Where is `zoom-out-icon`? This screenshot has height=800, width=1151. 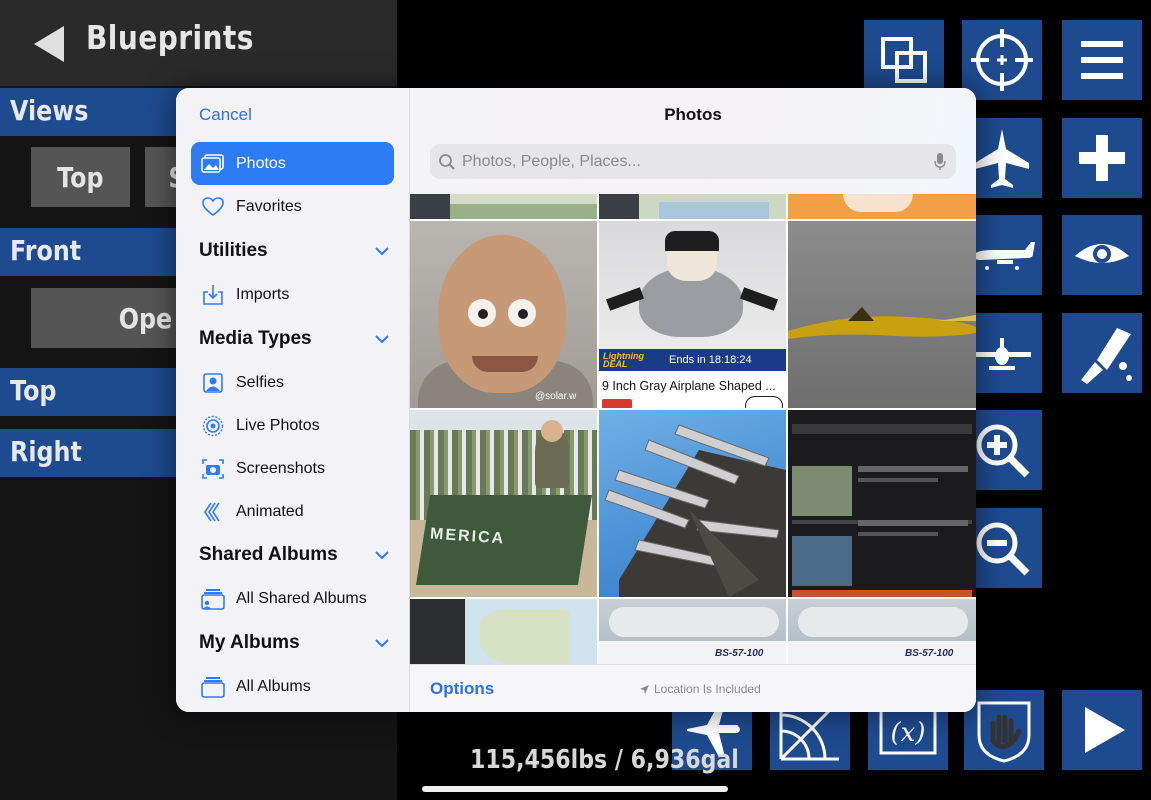
zoom-out-icon is located at coordinates (1003, 549).